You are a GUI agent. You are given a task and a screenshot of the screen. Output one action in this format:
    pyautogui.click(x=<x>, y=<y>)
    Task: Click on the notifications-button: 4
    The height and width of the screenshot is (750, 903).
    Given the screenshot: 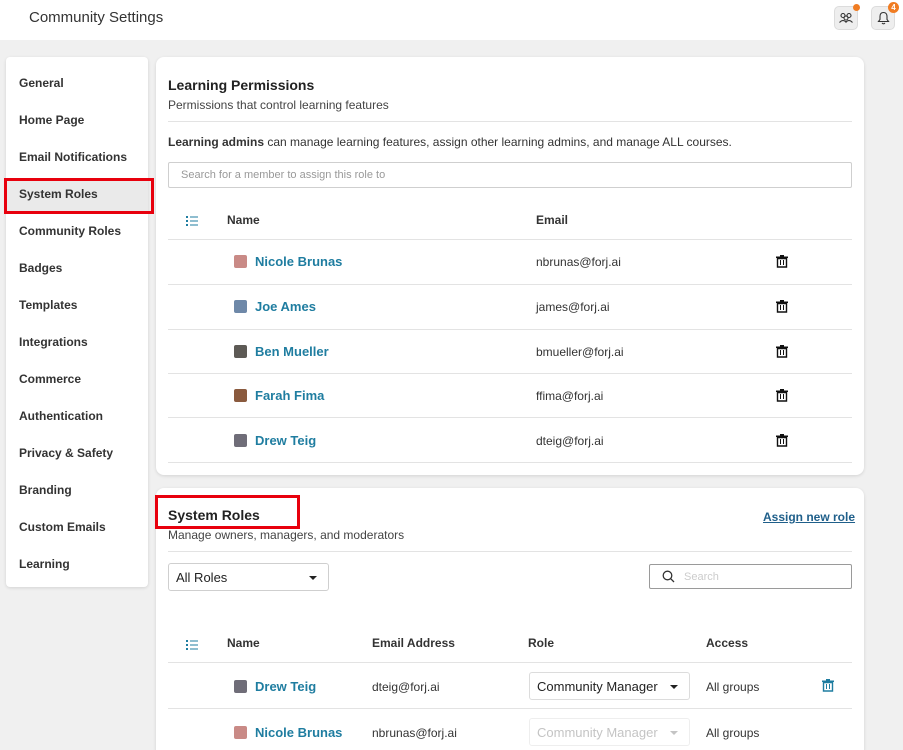 What is the action you would take?
    pyautogui.click(x=885, y=16)
    